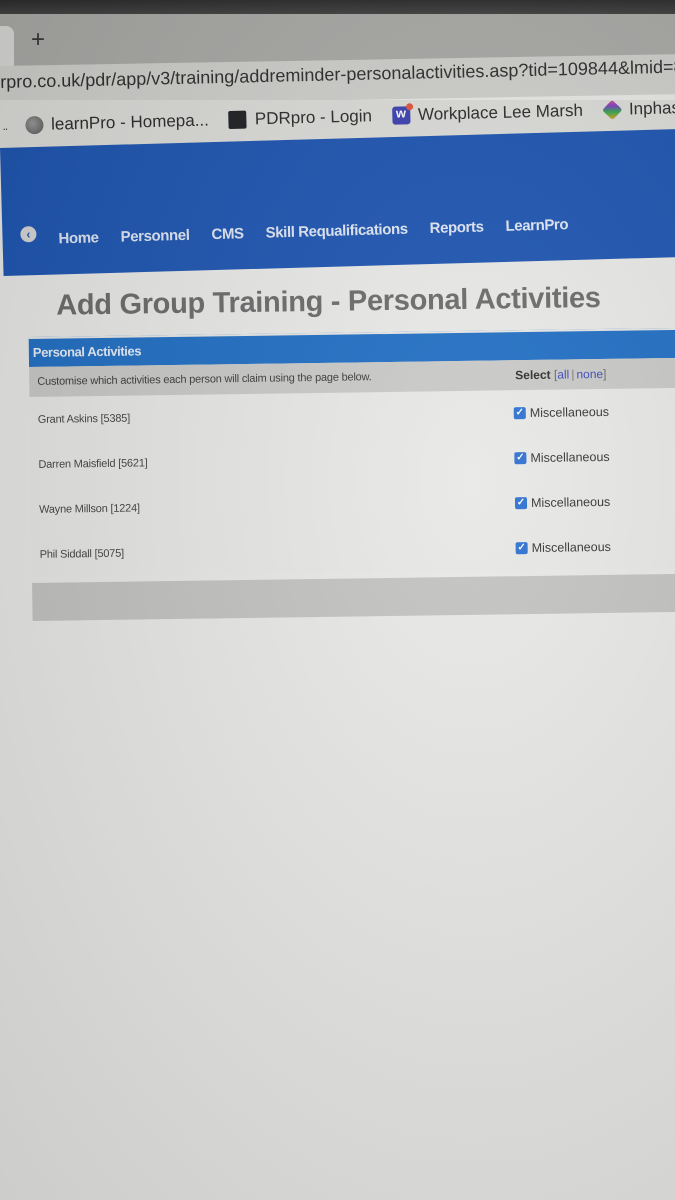 This screenshot has width=675, height=1200. What do you see at coordinates (605, 373) in the screenshot?
I see `bracket-close: ]` at bounding box center [605, 373].